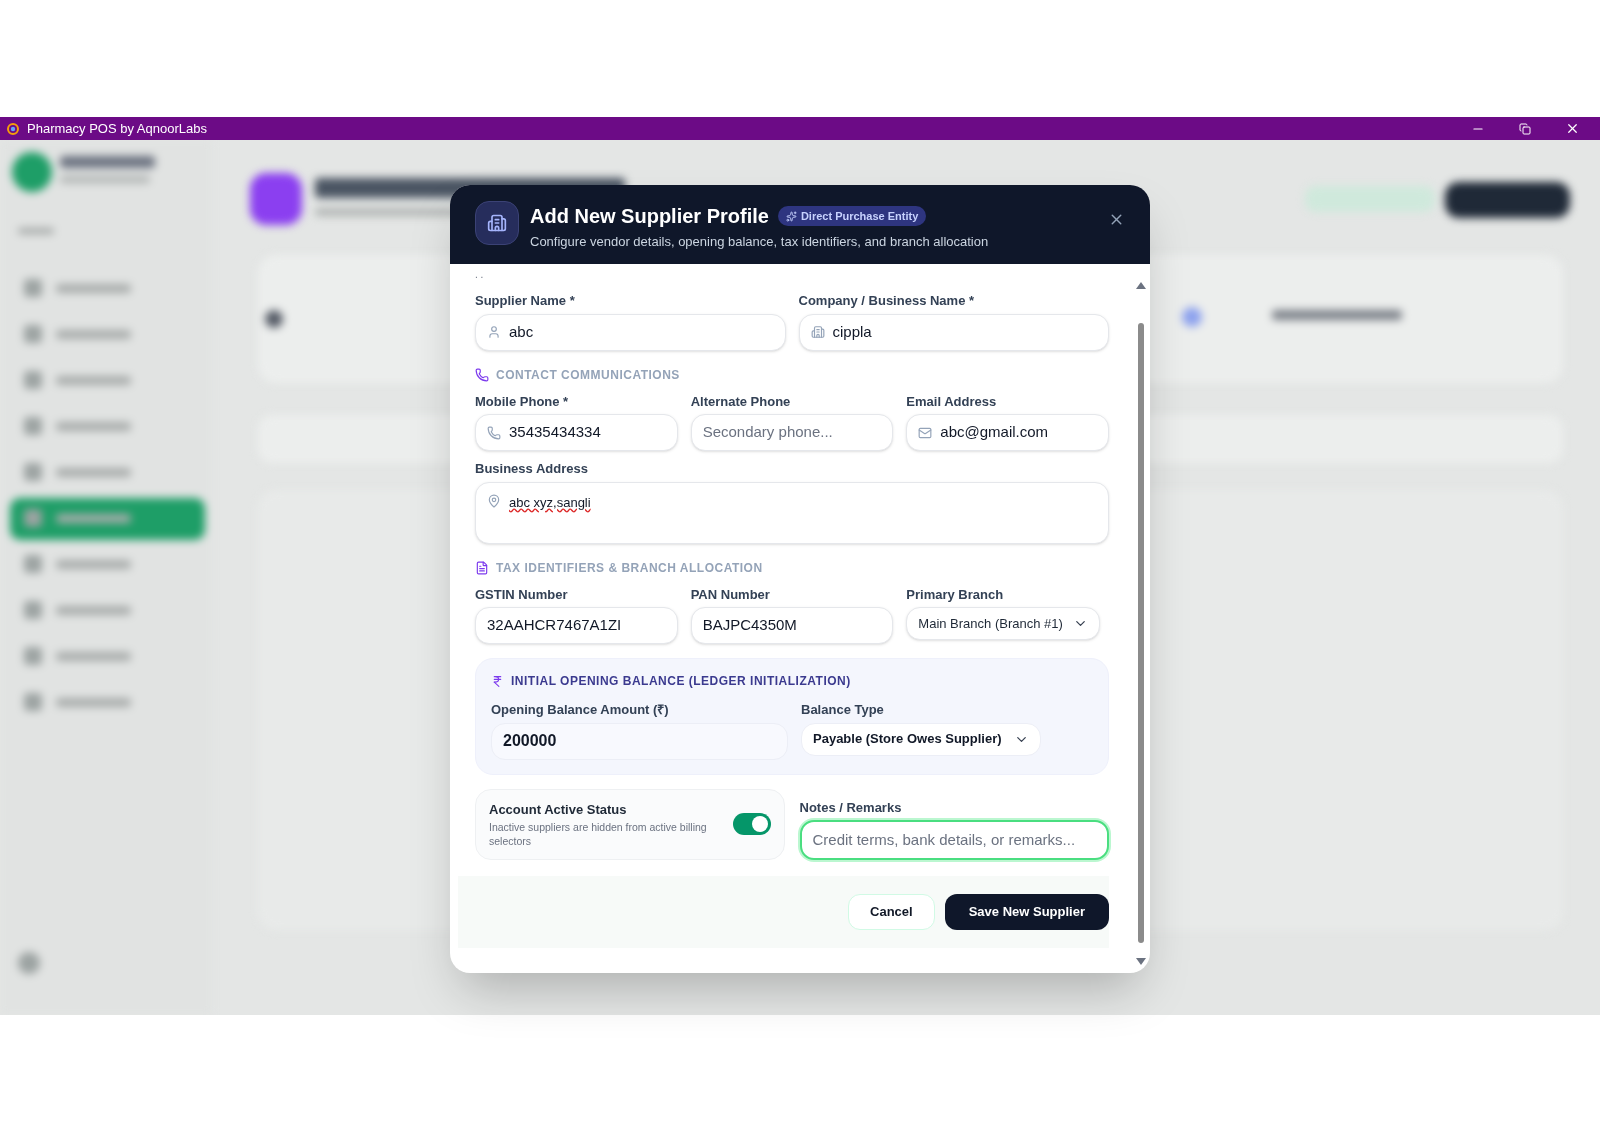  What do you see at coordinates (792, 625) in the screenshot?
I see `input-field: BAJPC4350M` at bounding box center [792, 625].